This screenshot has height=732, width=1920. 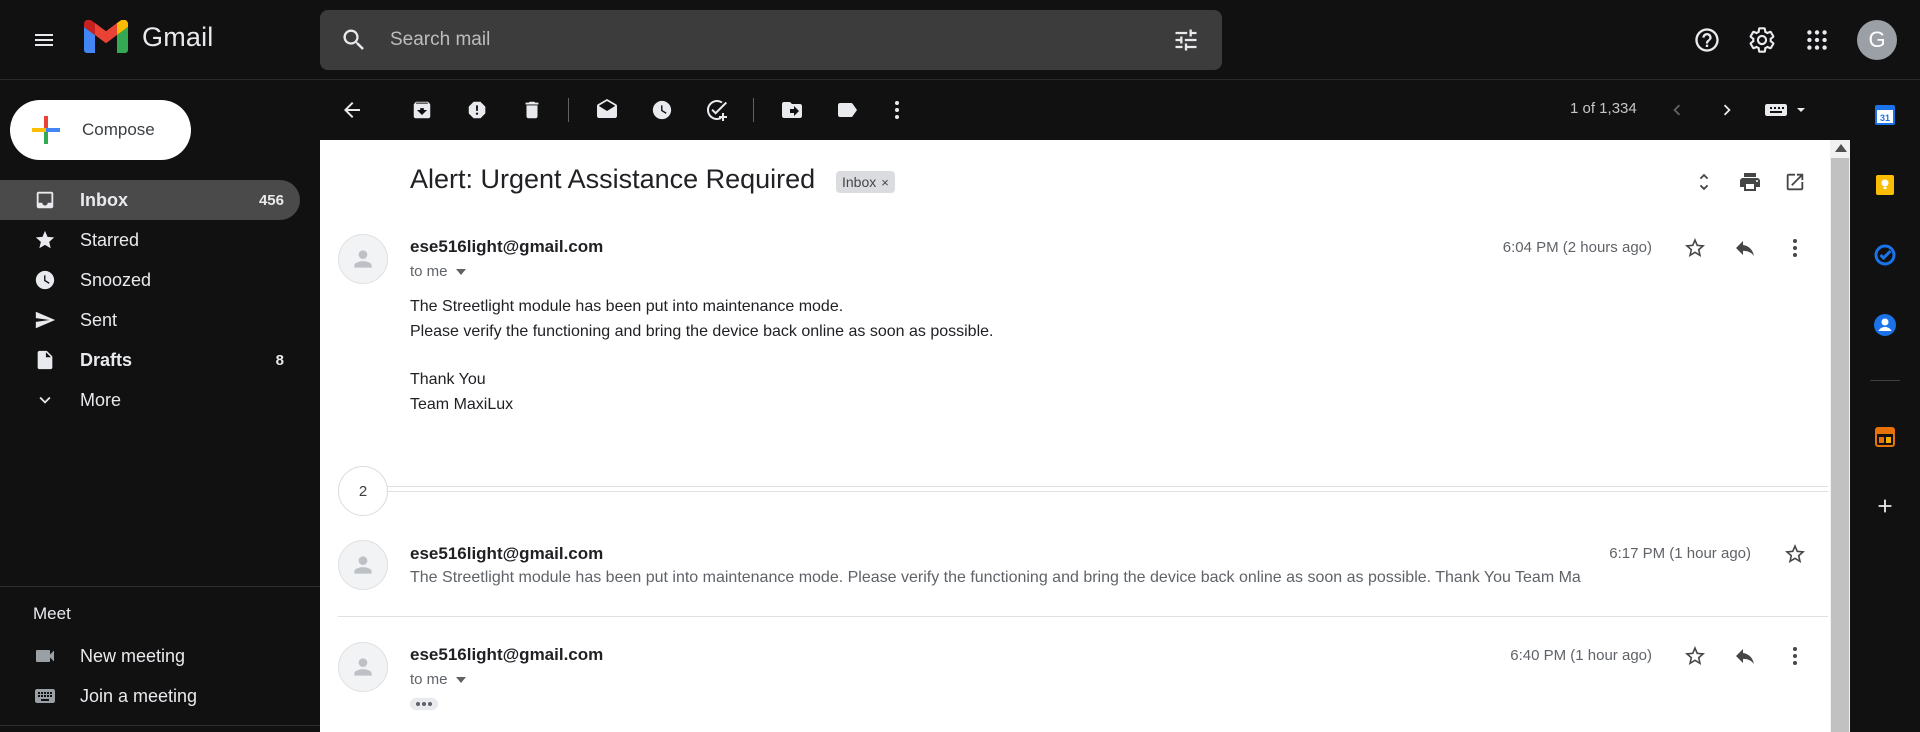 I want to click on scroll-up-arrow-icon, so click(x=1841, y=148).